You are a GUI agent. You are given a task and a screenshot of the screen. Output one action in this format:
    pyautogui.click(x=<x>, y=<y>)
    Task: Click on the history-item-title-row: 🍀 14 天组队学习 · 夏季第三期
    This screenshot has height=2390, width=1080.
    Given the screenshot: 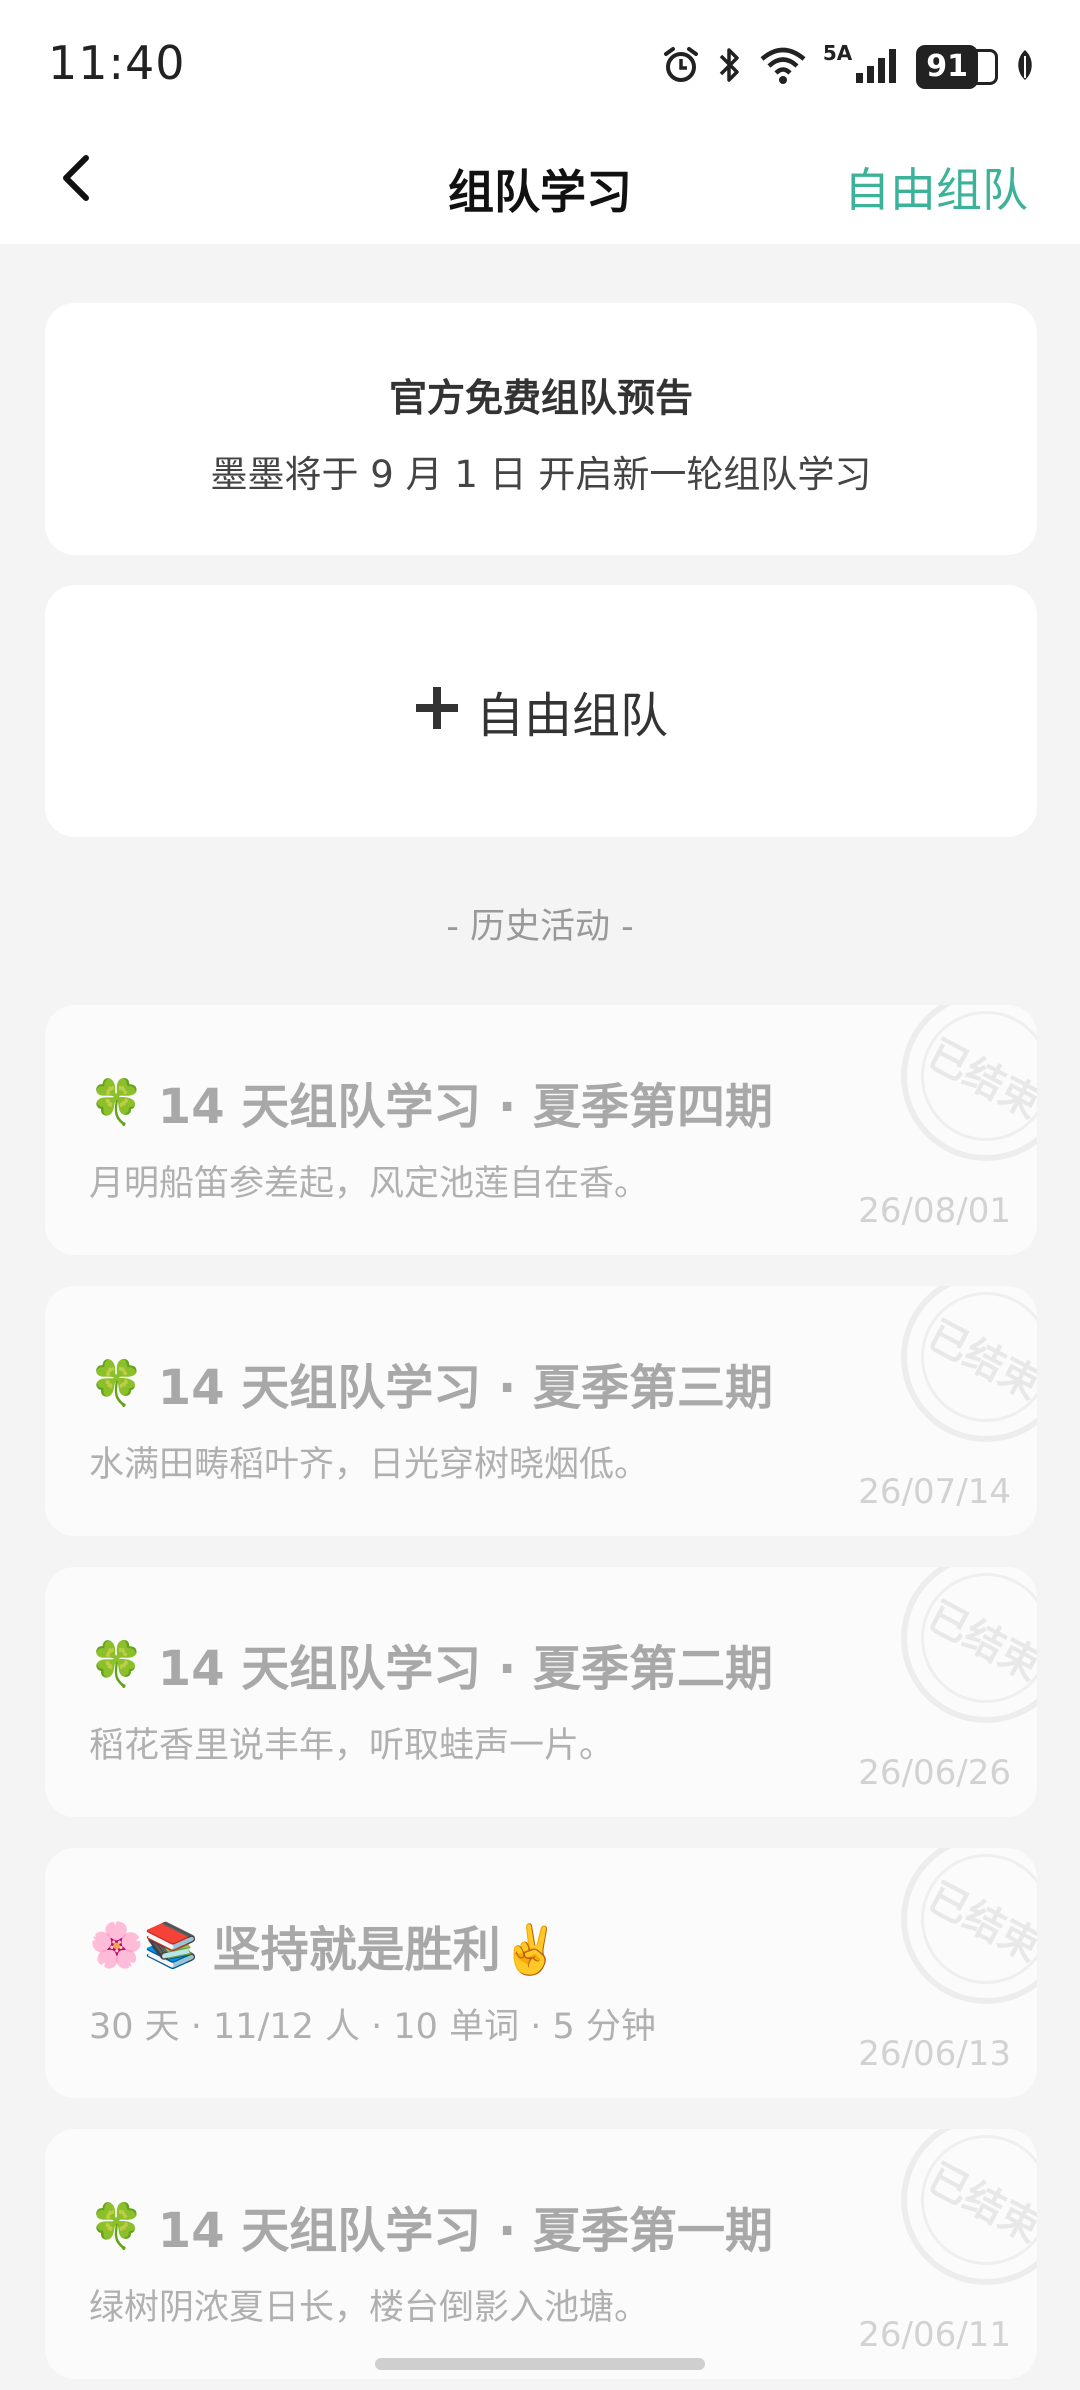 What is the action you would take?
    pyautogui.click(x=431, y=1383)
    